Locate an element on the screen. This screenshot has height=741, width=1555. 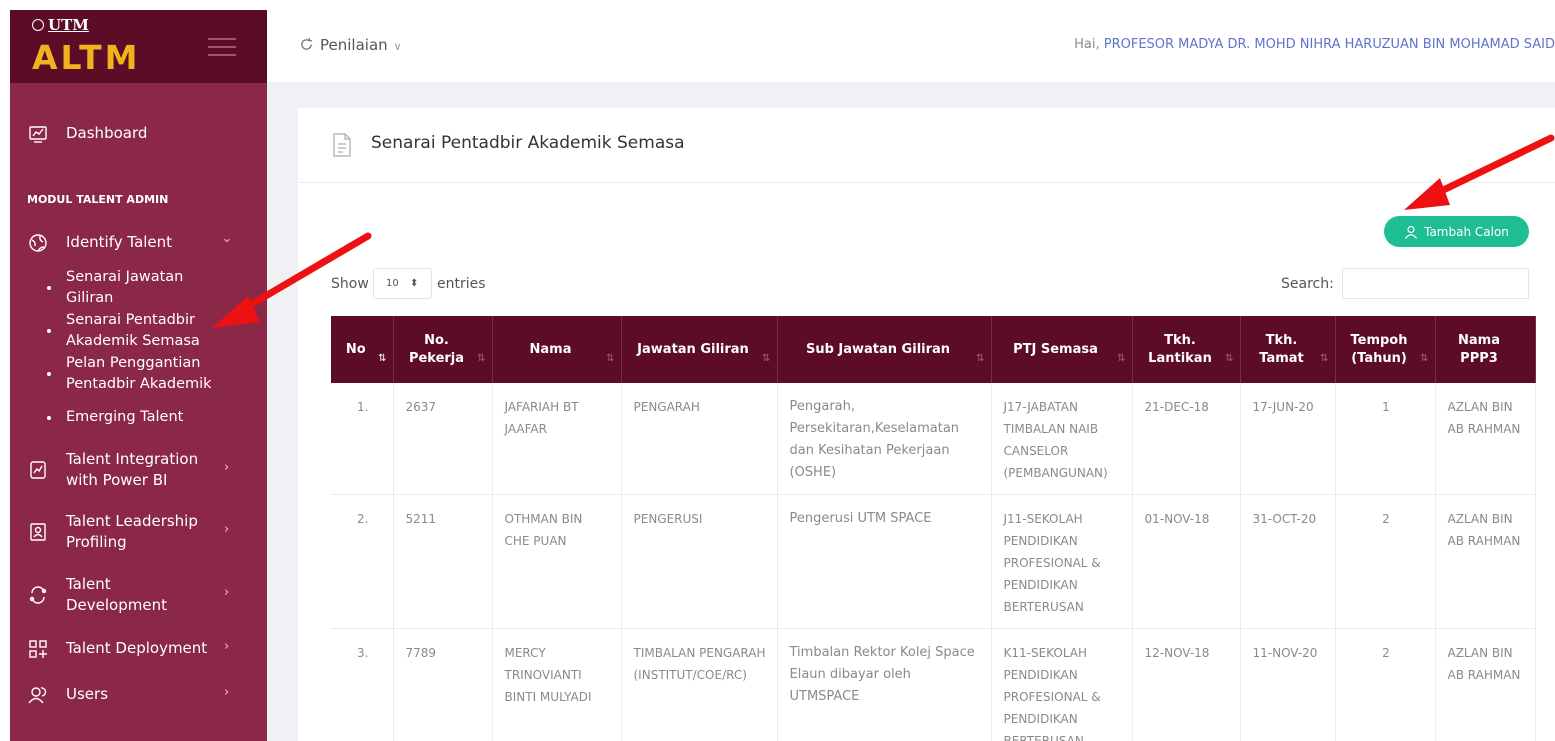
sidebar-item-dashboard: Dashboard is located at coordinates (138, 134).